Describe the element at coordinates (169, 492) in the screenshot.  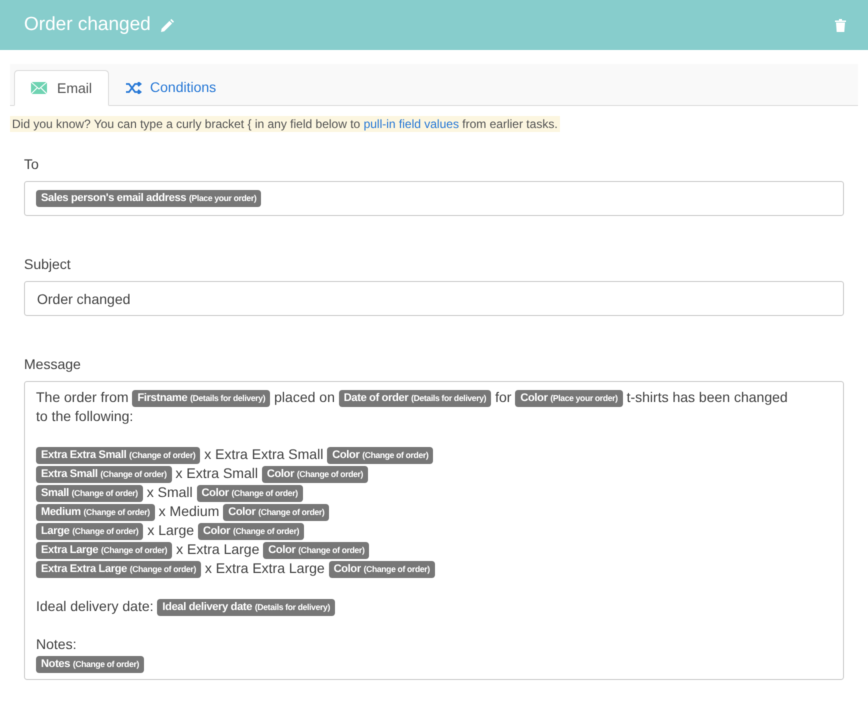
I see `message-text: x Small` at that location.